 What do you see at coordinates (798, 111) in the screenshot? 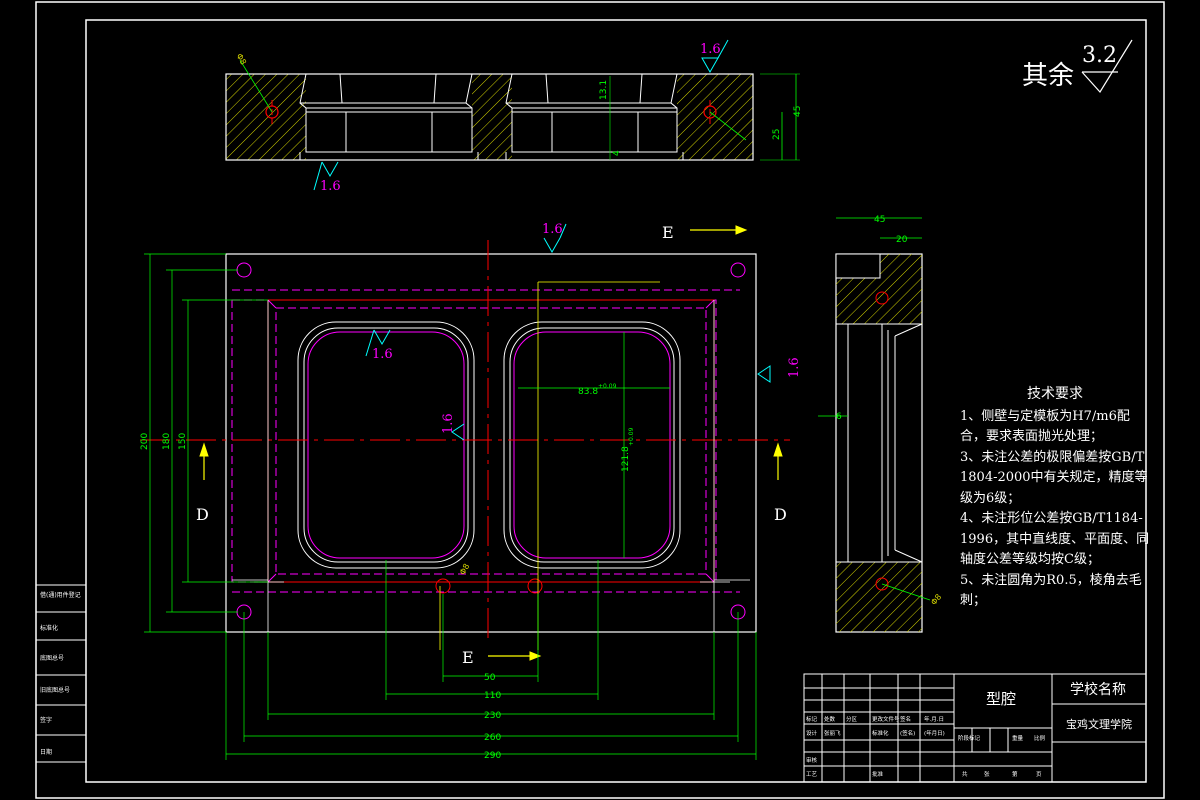
I see `dim-top-45: 45` at bounding box center [798, 111].